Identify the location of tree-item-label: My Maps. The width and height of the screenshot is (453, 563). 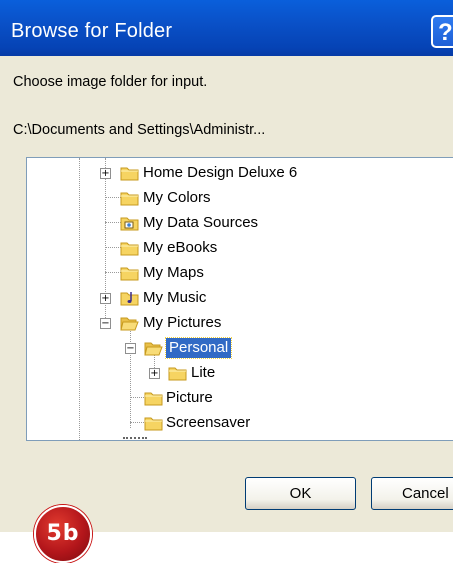
(173, 272).